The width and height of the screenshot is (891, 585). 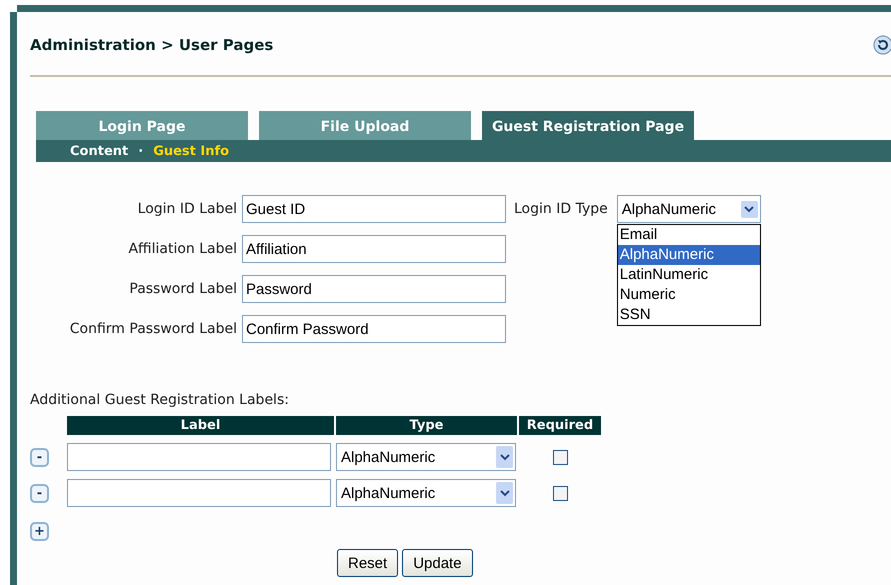 What do you see at coordinates (182, 249) in the screenshot?
I see `field-label: Affiliation Label` at bounding box center [182, 249].